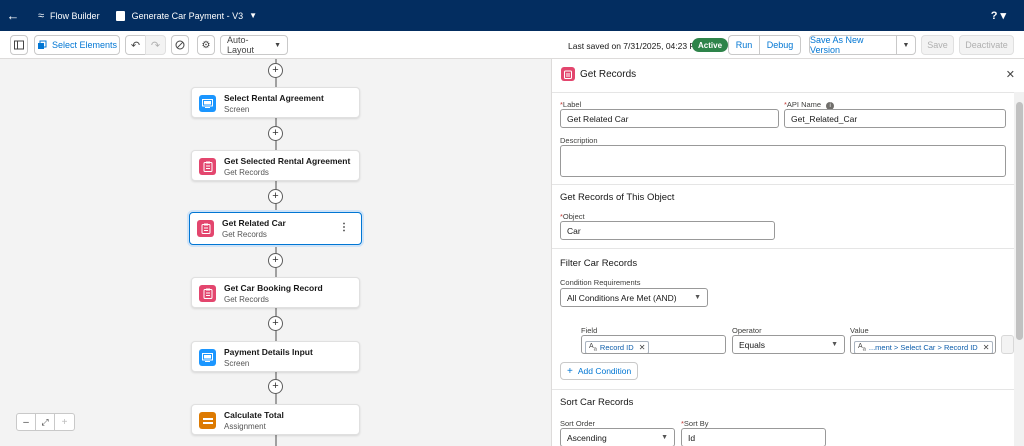 The width and height of the screenshot is (1024, 446). Describe the element at coordinates (587, 438) in the screenshot. I see `sort-order-value: Ascending` at that location.